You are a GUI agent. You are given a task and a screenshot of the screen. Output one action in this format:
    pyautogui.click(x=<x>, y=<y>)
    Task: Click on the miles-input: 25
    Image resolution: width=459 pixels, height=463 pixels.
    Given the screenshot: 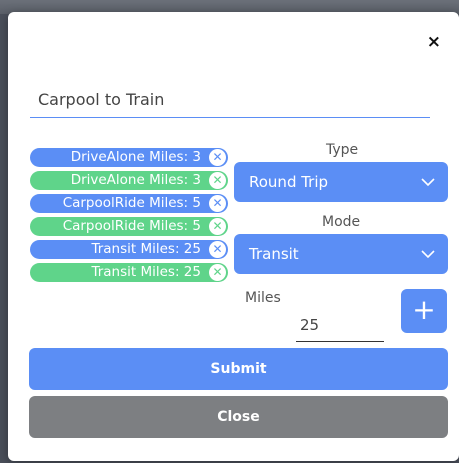 What is the action you would take?
    pyautogui.click(x=340, y=326)
    